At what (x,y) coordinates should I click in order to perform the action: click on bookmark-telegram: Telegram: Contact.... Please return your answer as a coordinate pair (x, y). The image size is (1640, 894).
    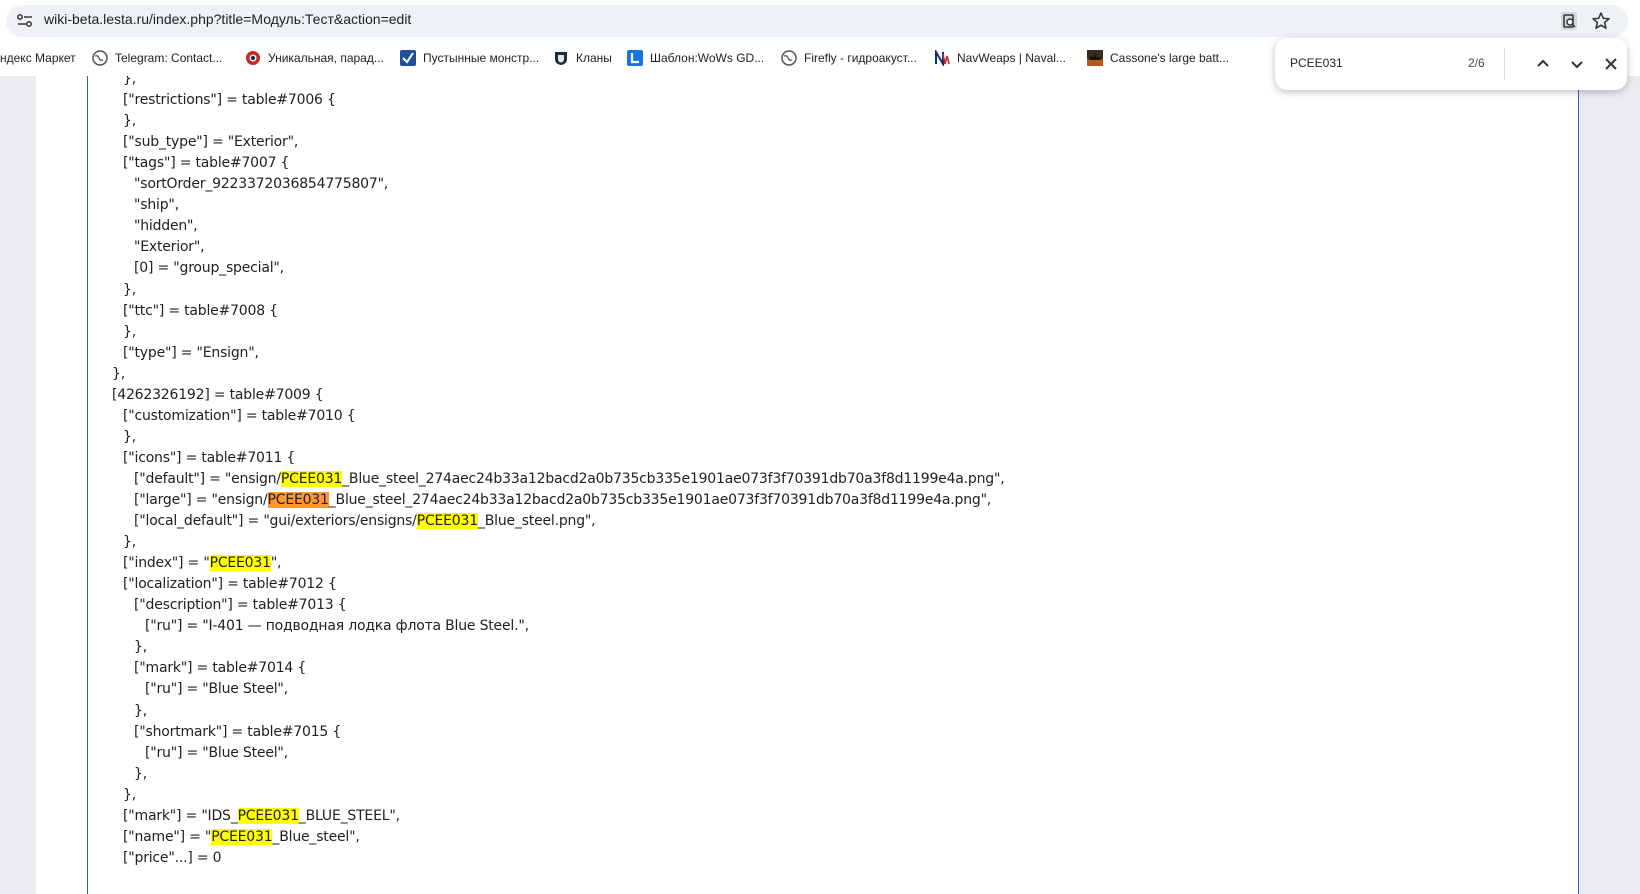
    Looking at the image, I should click on (157, 58).